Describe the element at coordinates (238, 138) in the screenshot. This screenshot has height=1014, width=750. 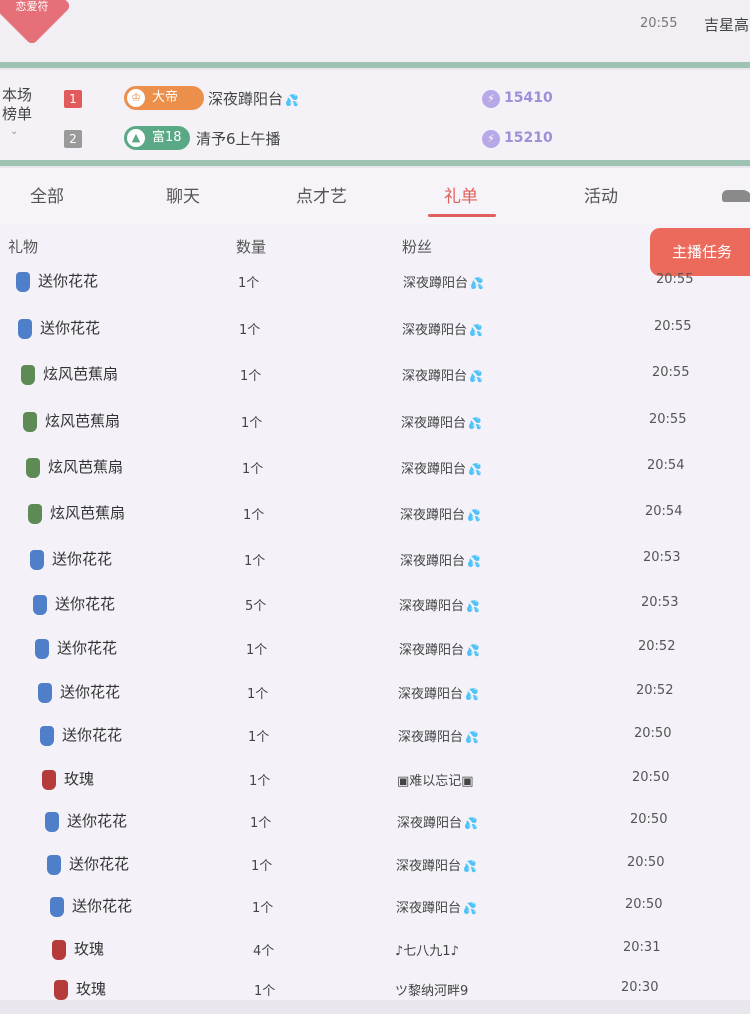
I see `rank-user-name: 清予6上午播` at that location.